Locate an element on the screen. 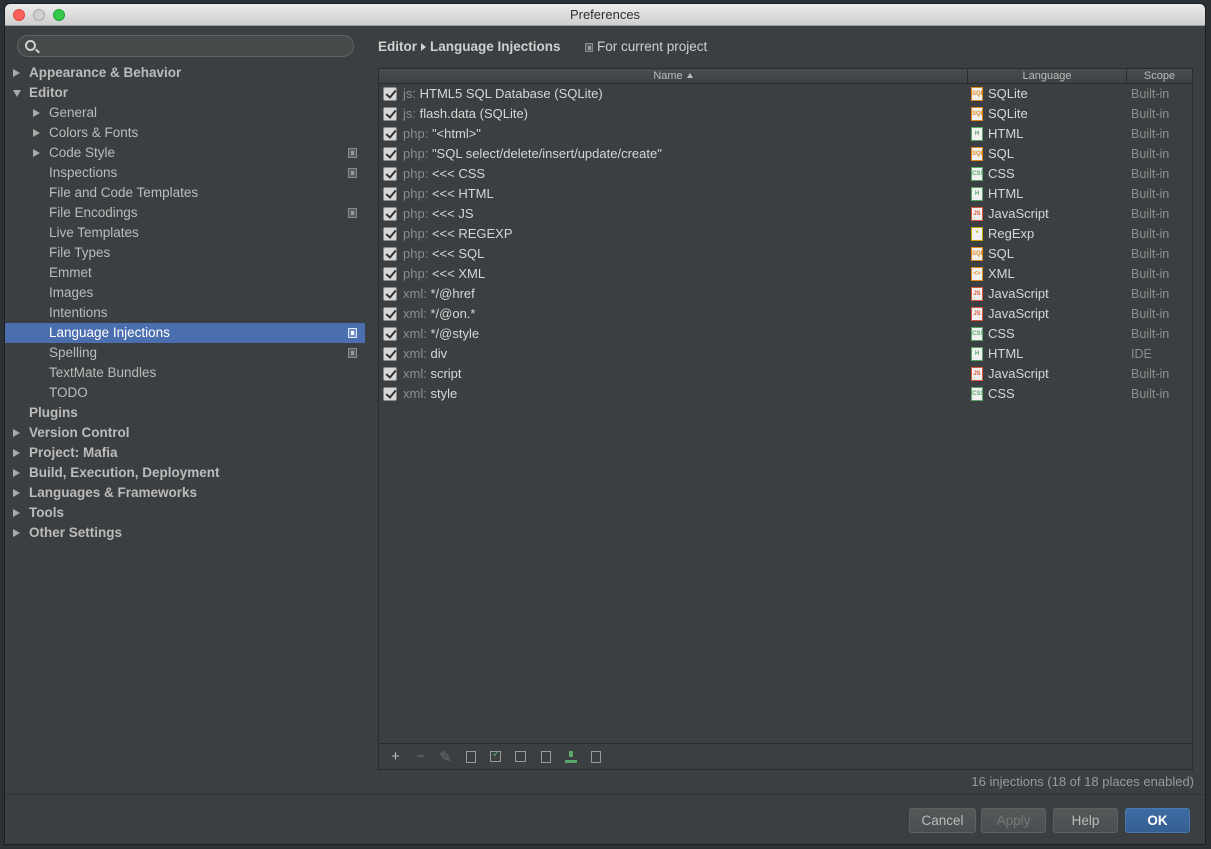 The image size is (1211, 849). table-row: php: <<< HTML H HTML Built-in is located at coordinates (785, 194).